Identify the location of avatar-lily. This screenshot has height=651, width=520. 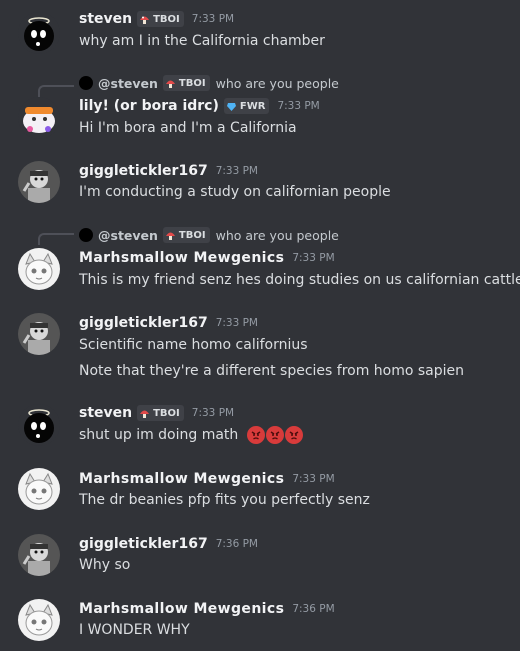
(39, 118).